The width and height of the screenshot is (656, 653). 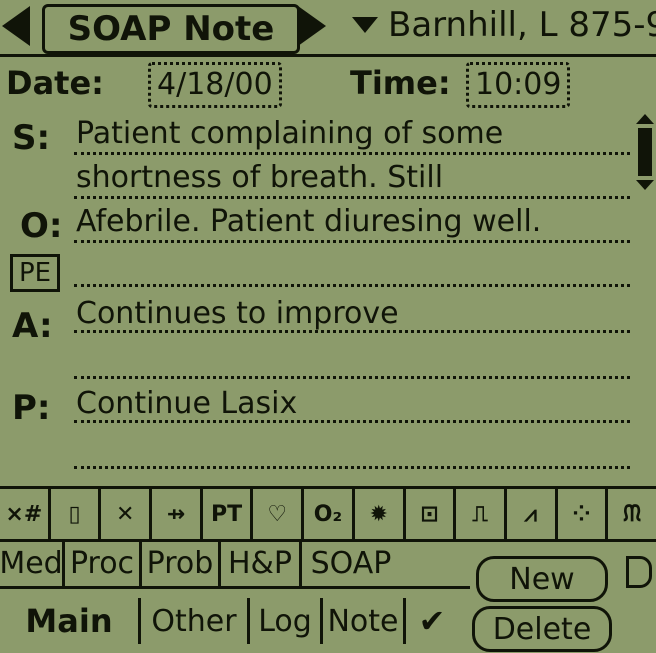 What do you see at coordinates (308, 221) in the screenshot?
I see `objective-line-1: Afebrile. Patient diuresing well.` at bounding box center [308, 221].